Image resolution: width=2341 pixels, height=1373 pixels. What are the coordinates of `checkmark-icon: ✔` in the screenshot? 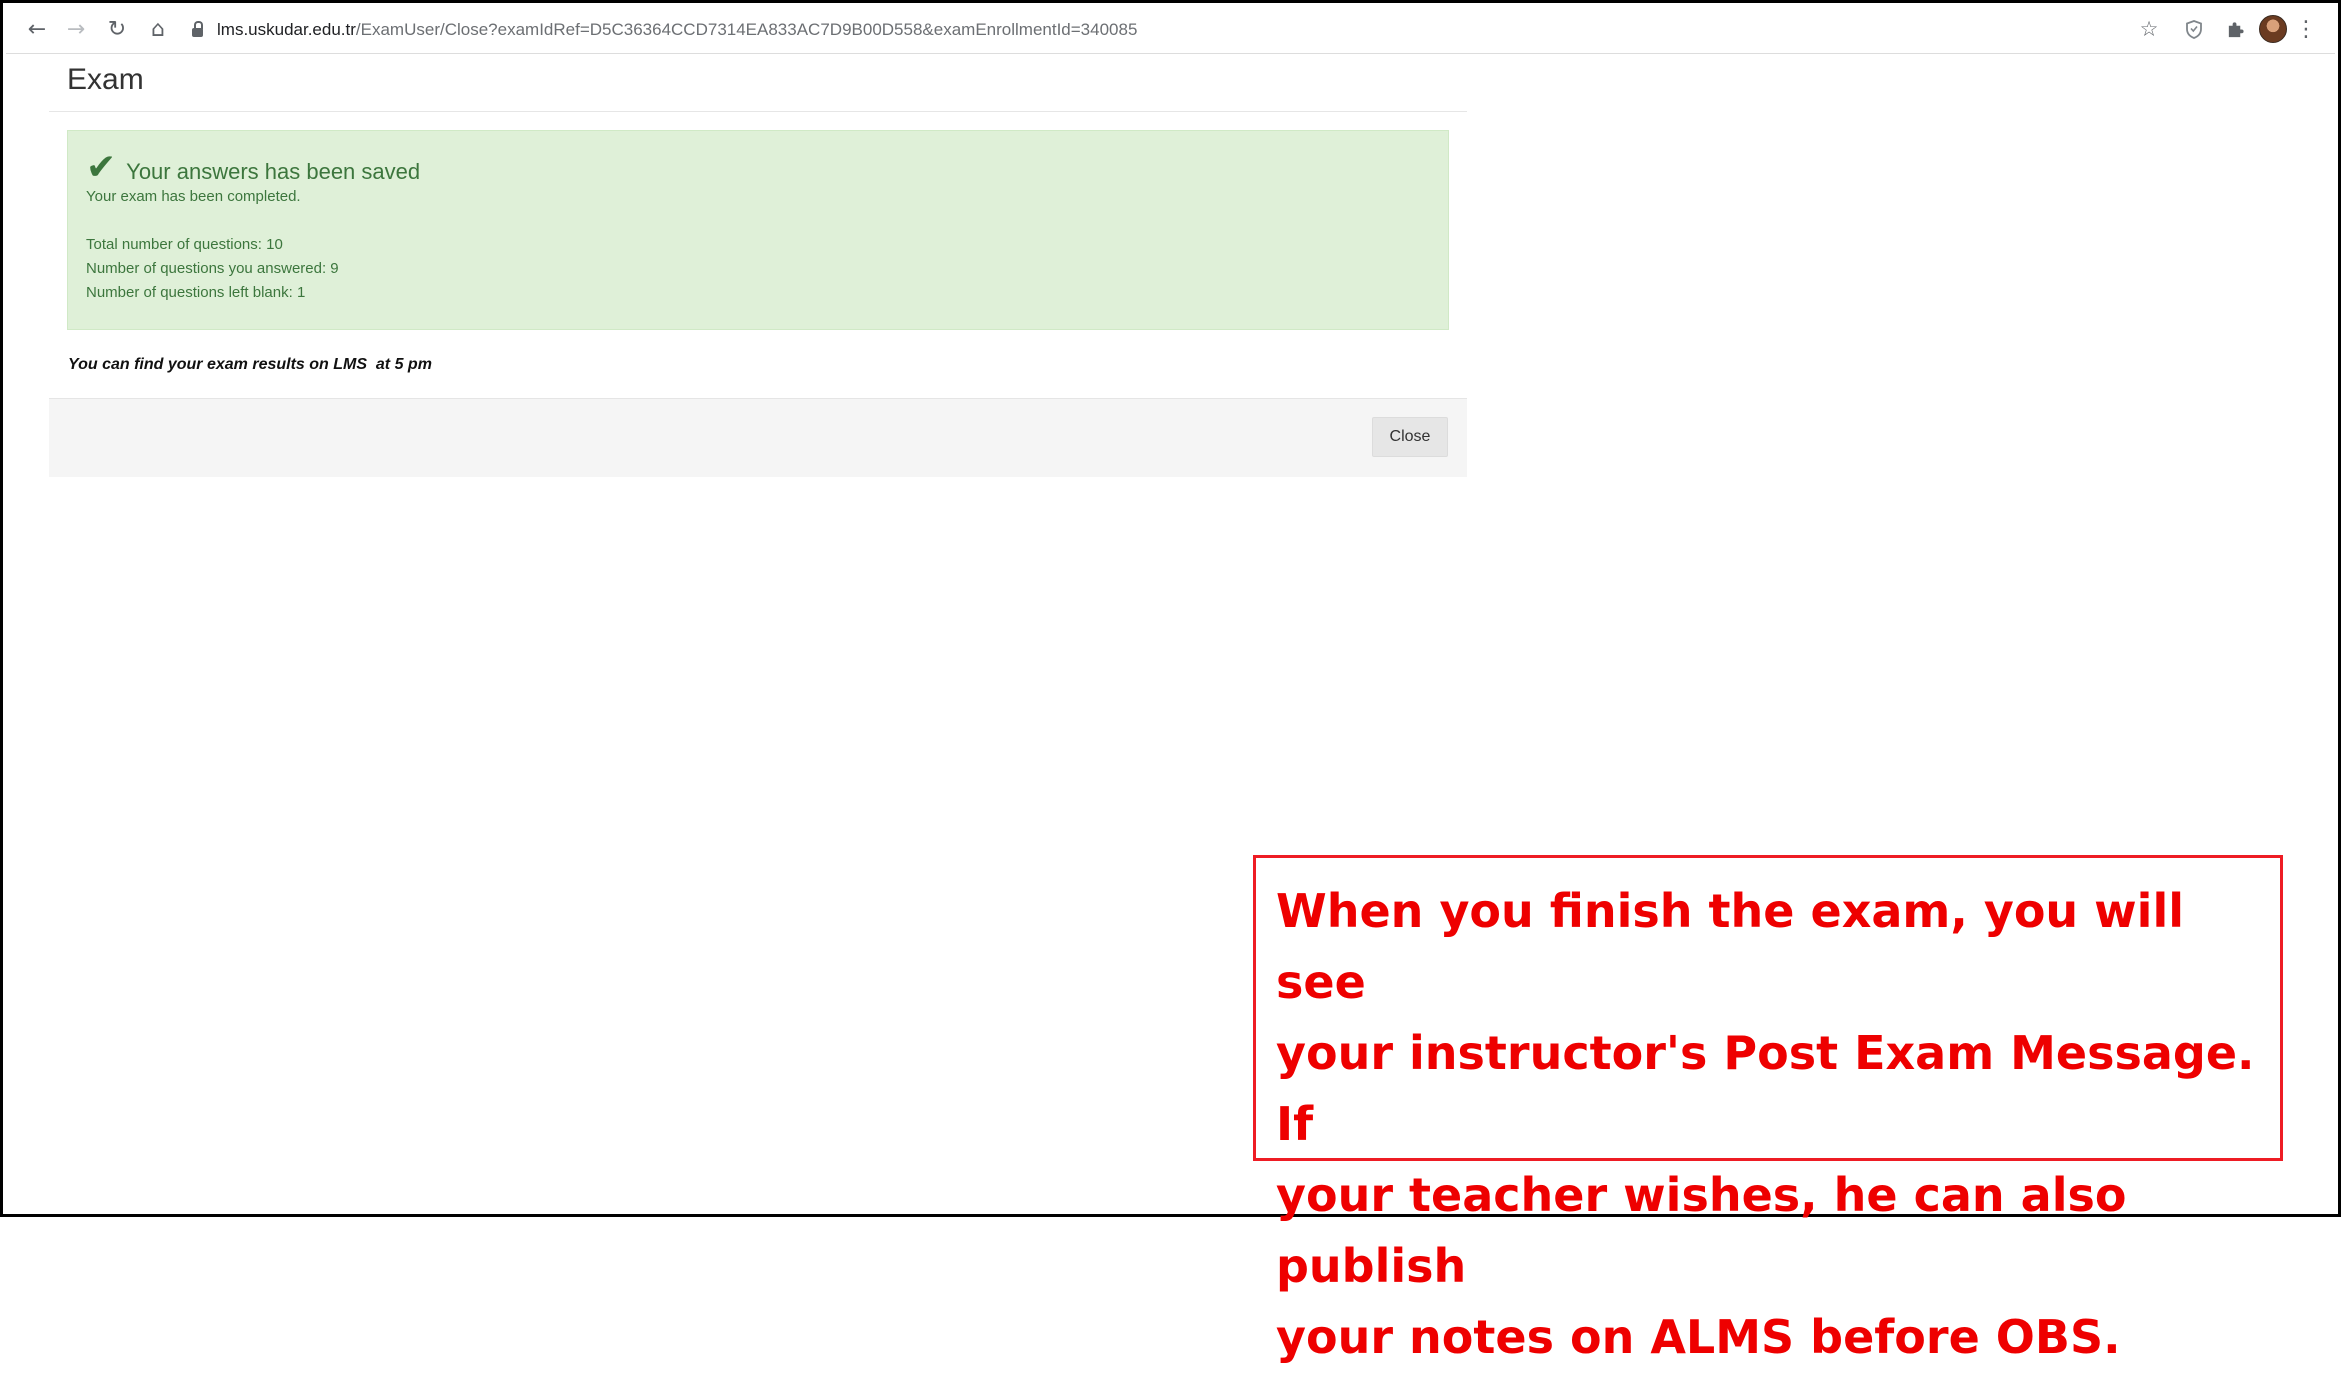 It's located at (101, 167).